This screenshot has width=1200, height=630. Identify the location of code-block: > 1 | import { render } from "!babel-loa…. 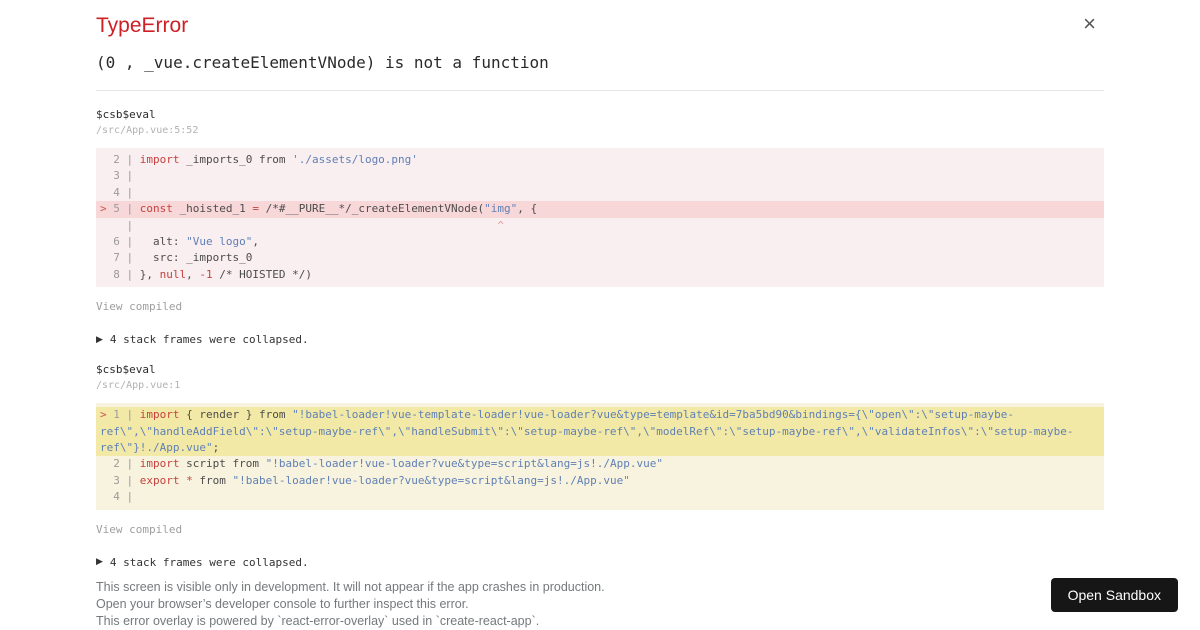
(600, 456).